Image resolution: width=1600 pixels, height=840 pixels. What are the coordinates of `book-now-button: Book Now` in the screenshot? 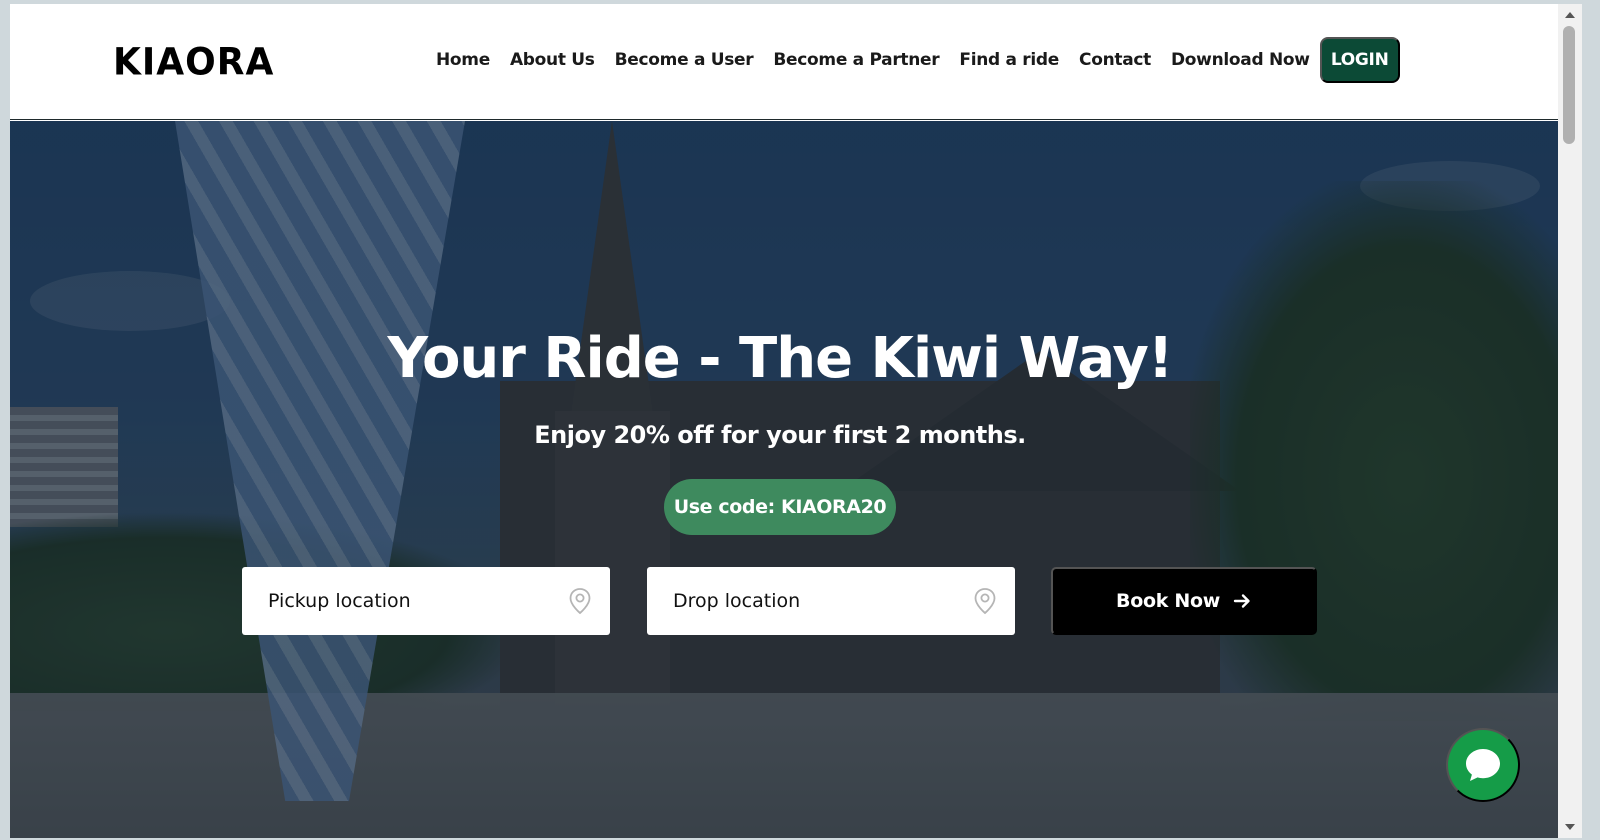 It's located at (1184, 601).